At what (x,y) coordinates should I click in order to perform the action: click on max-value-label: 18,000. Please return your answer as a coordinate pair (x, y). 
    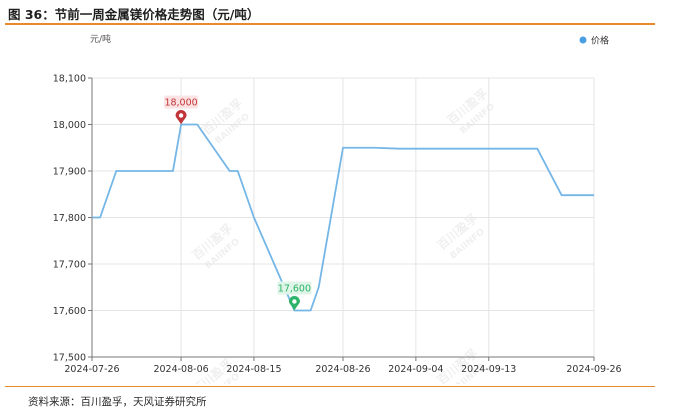
    Looking at the image, I should click on (180, 103).